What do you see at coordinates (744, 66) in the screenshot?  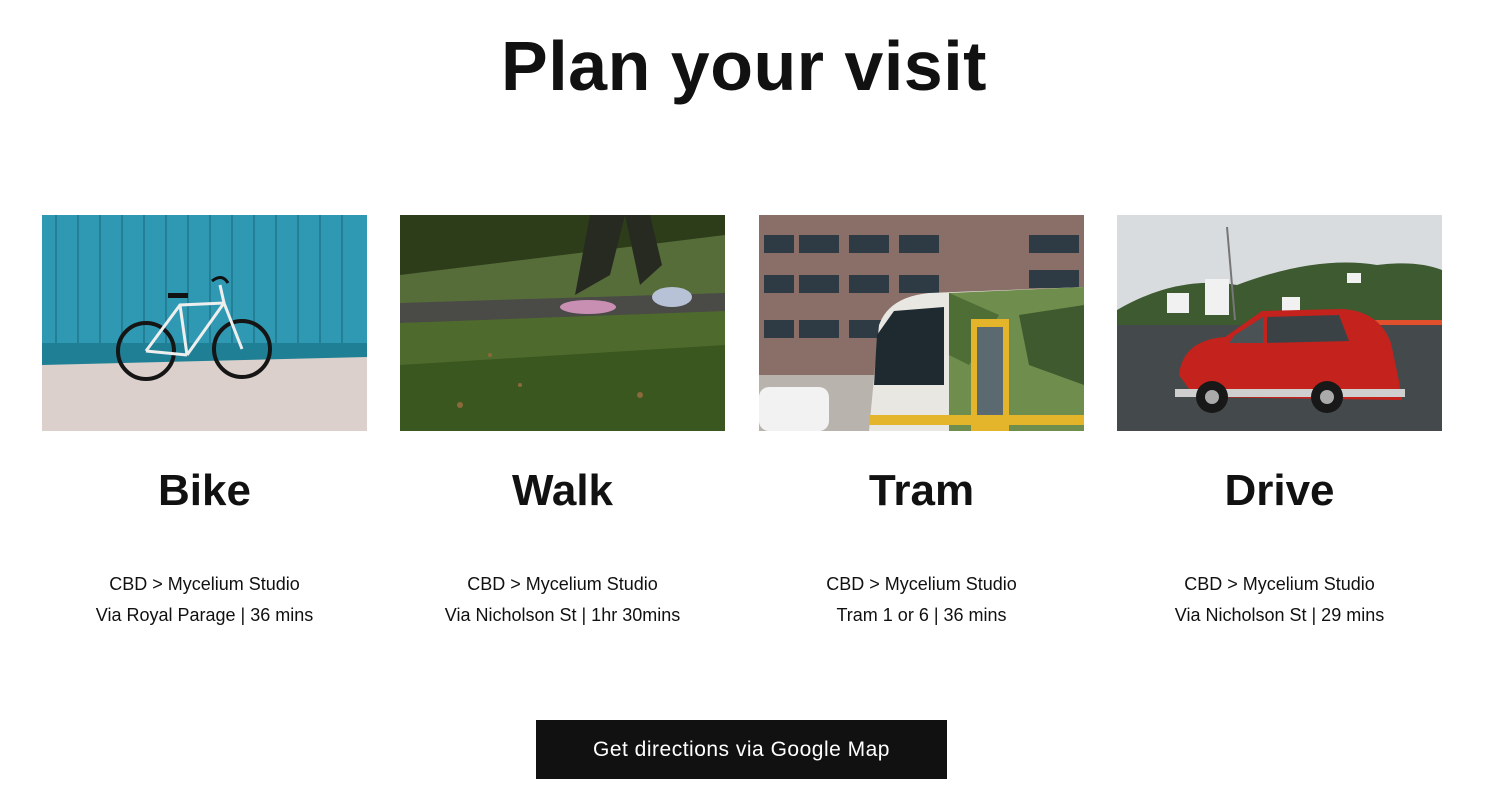 I see `page-title: Plan your visit` at bounding box center [744, 66].